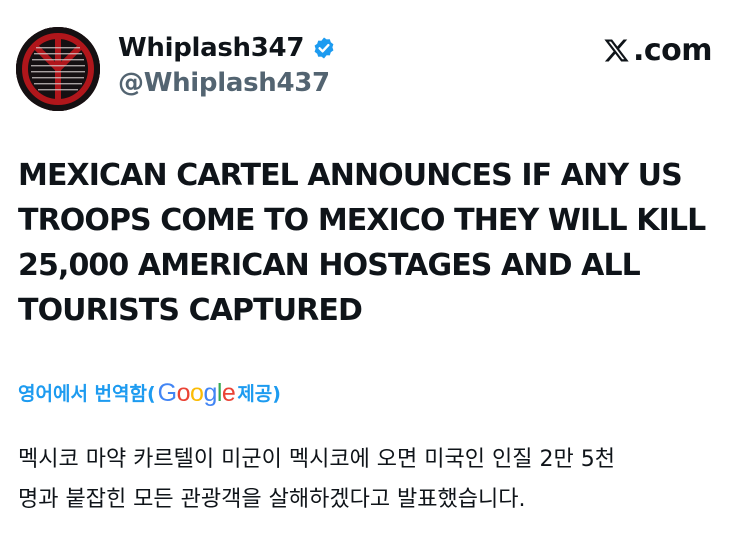 This screenshot has width=750, height=552. Describe the element at coordinates (672, 50) in the screenshot. I see `site-domain-suffix: .com` at that location.